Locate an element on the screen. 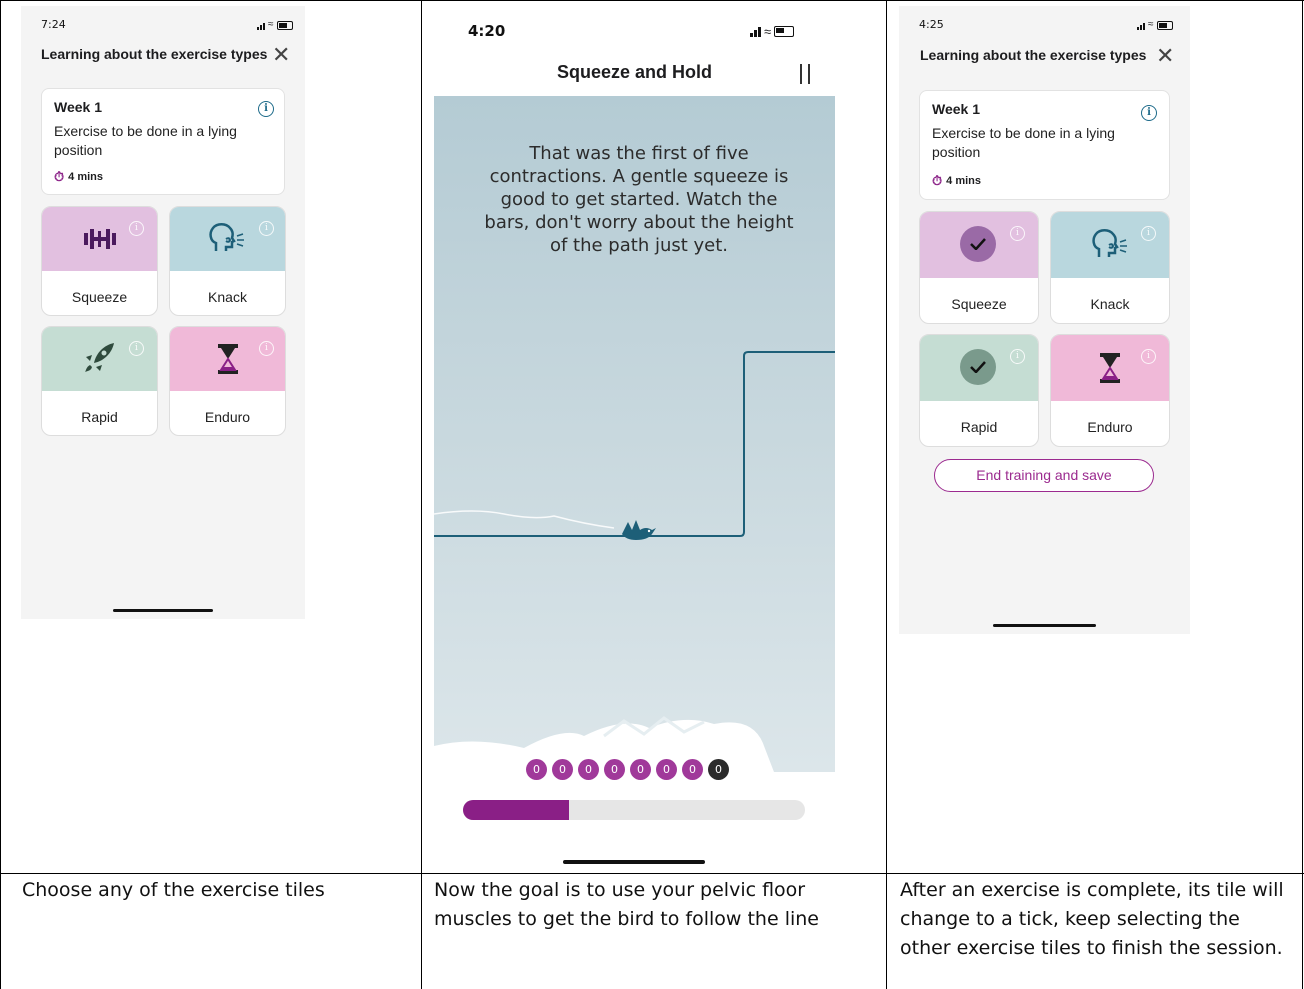  game-title: Squeeze and Hold is located at coordinates (634, 72).